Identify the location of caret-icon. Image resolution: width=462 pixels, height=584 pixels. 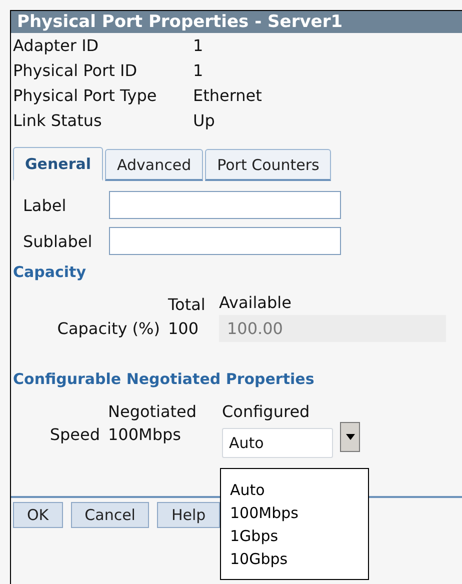
(350, 437).